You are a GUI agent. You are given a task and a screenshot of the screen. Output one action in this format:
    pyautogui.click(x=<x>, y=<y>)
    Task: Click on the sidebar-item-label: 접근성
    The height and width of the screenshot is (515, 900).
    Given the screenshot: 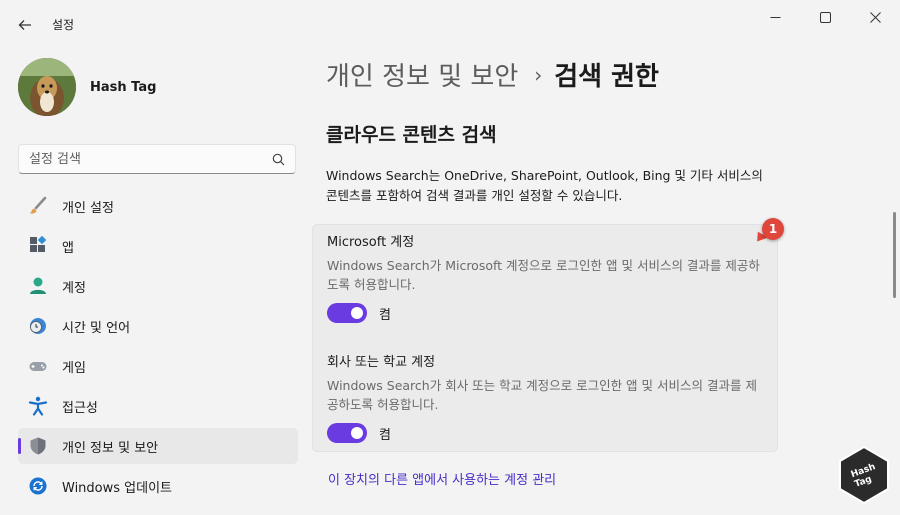 What is the action you would take?
    pyautogui.click(x=80, y=408)
    